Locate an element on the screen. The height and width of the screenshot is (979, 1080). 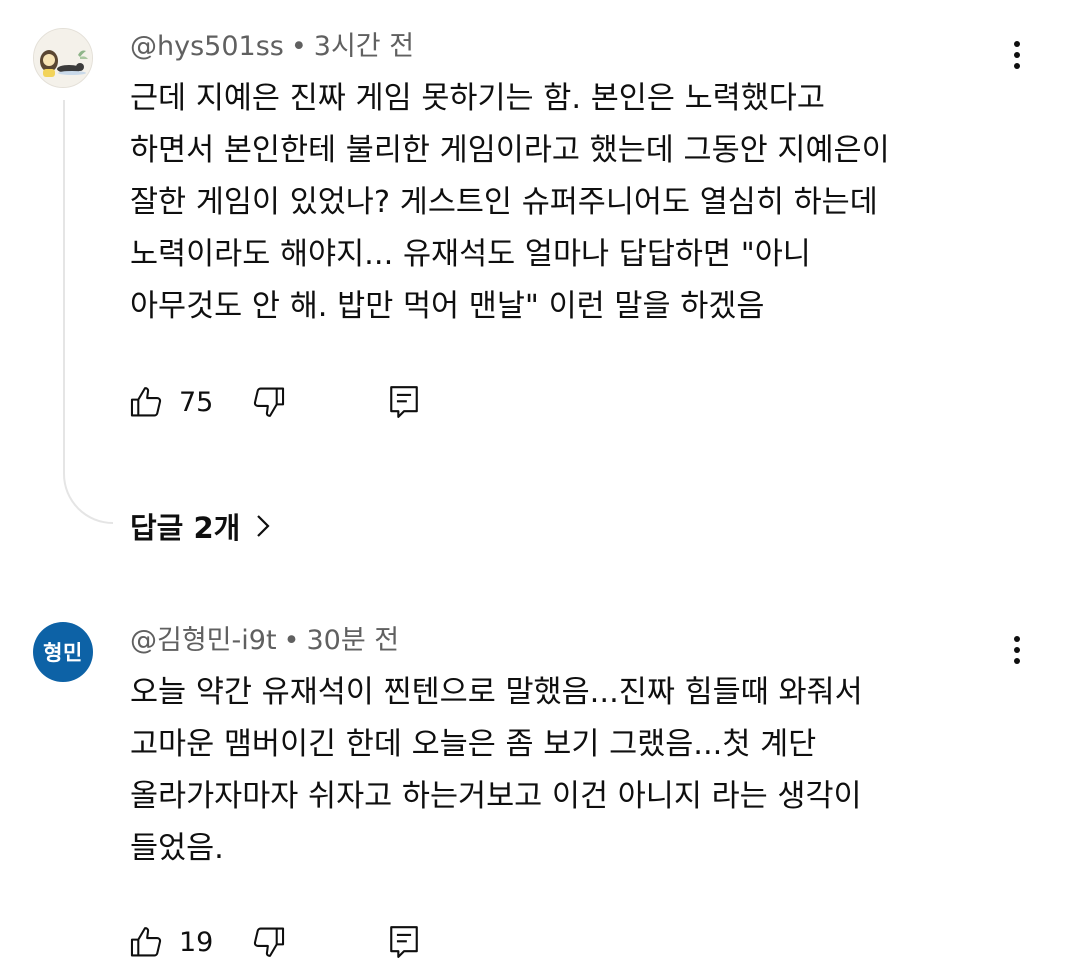
comment-time: 3시간 전 is located at coordinates (364, 46).